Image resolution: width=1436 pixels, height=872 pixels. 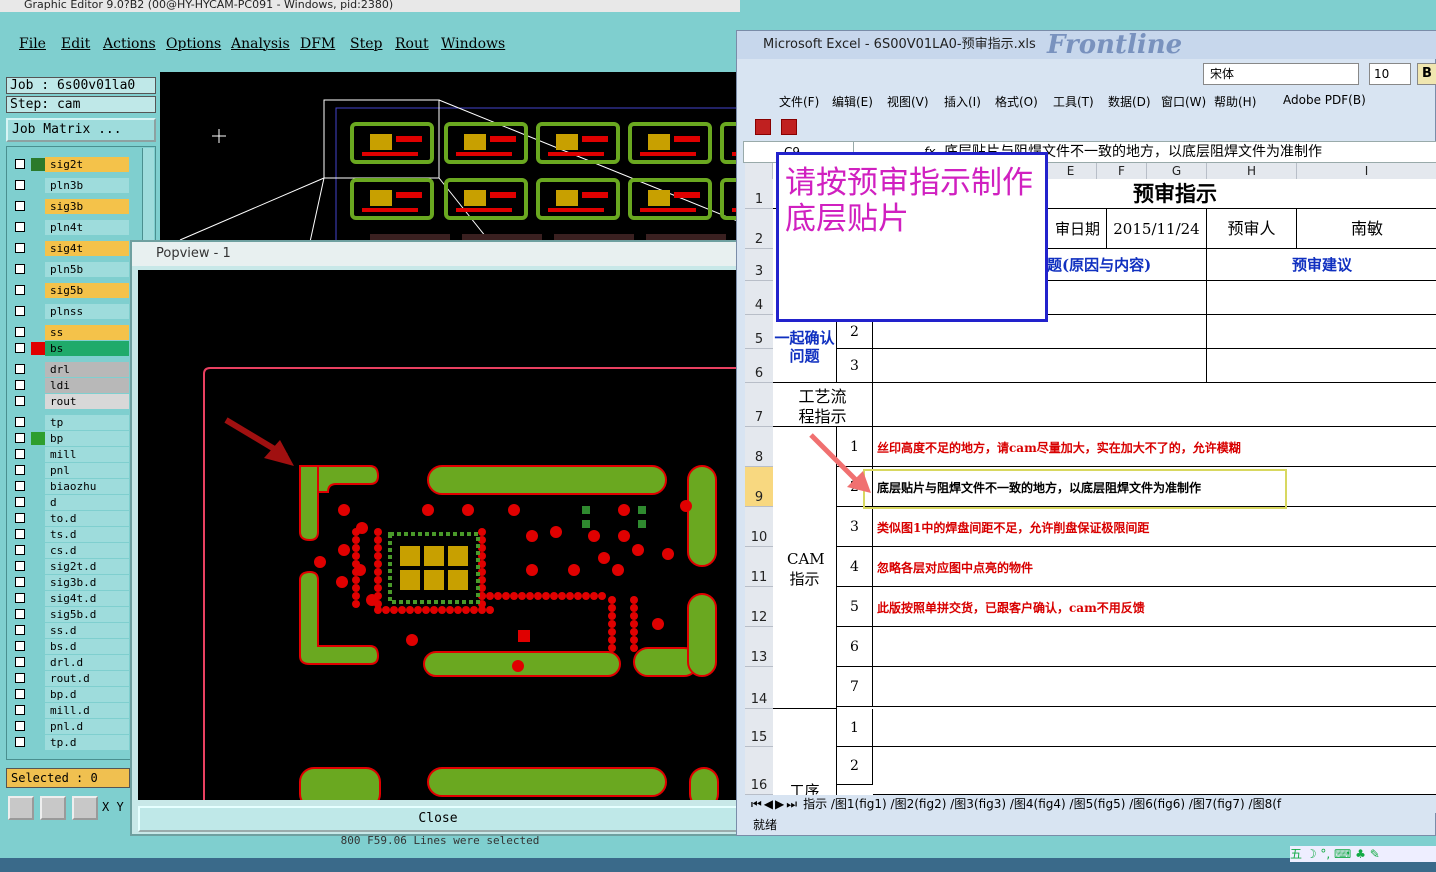 I want to click on col-header-e: E, so click(x=1071, y=171).